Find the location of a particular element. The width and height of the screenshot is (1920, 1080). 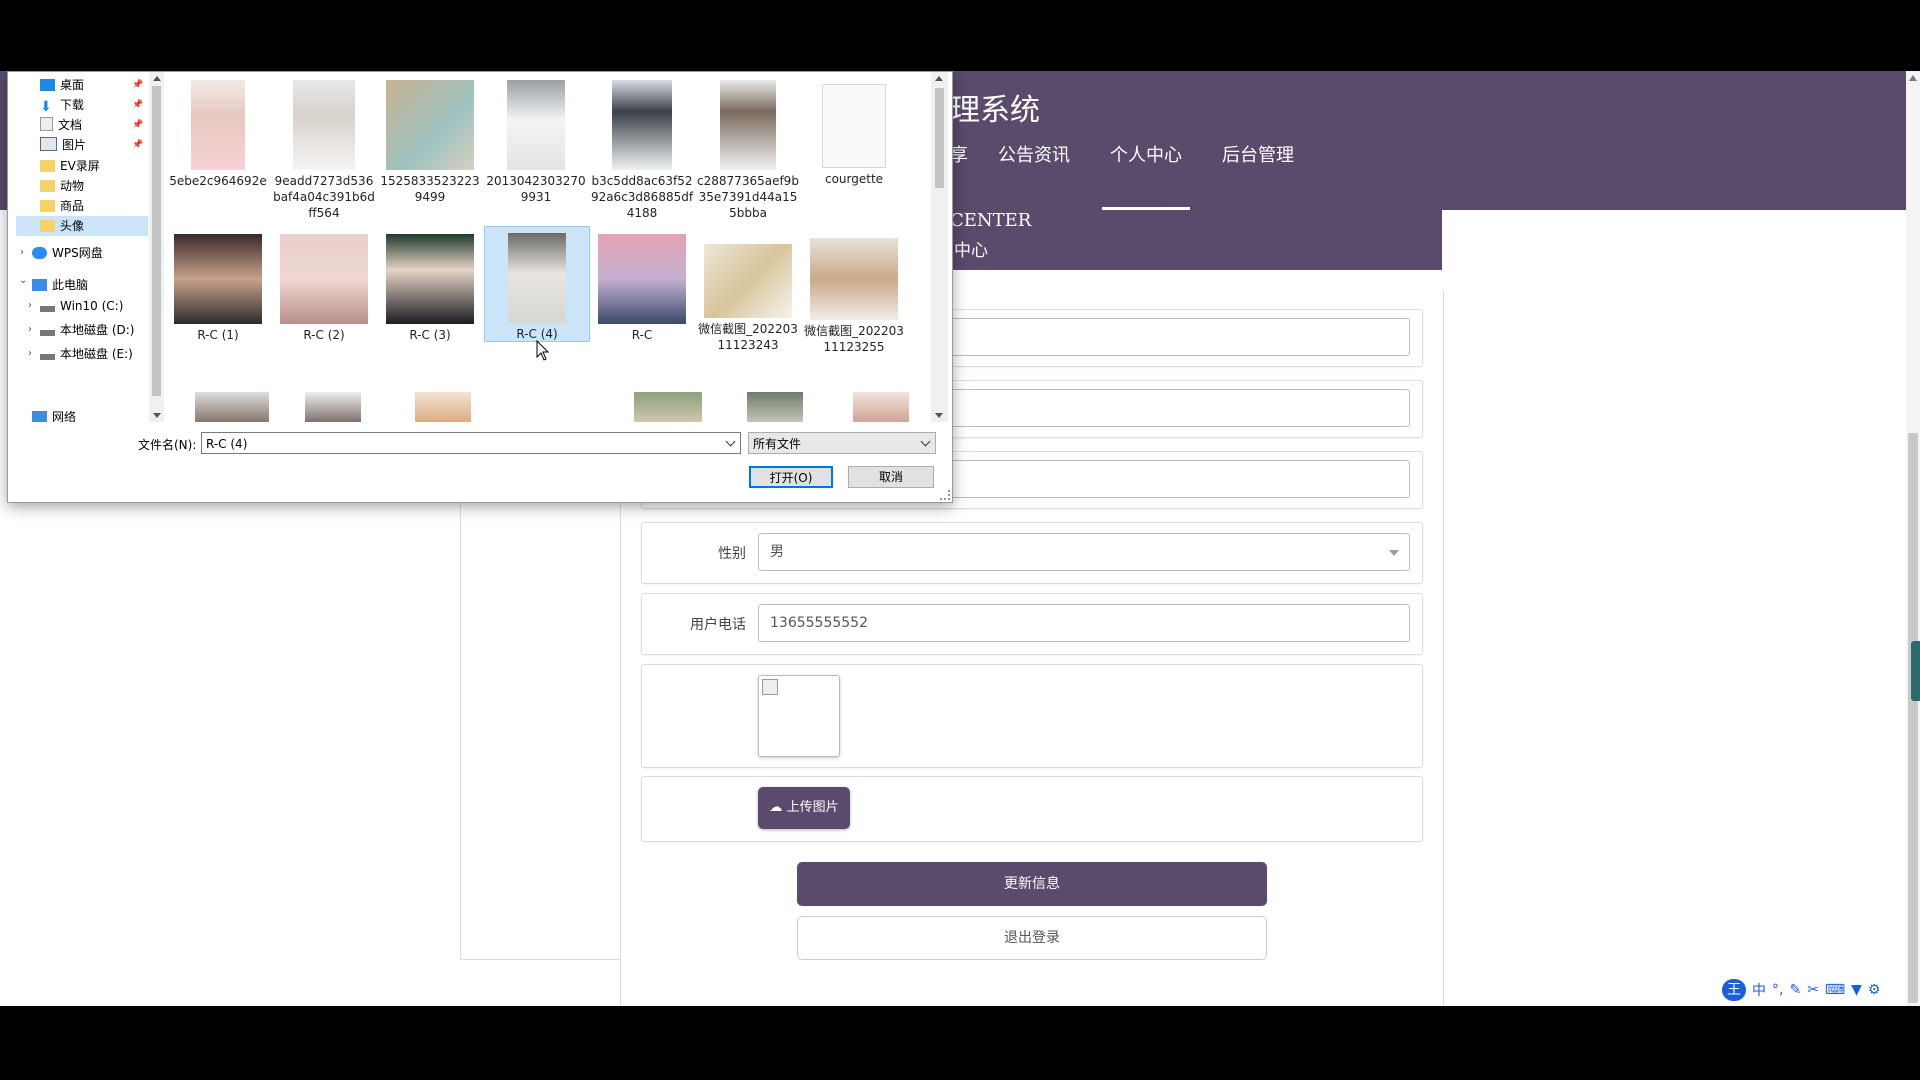

nav-item-share: 享 is located at coordinates (964, 178).